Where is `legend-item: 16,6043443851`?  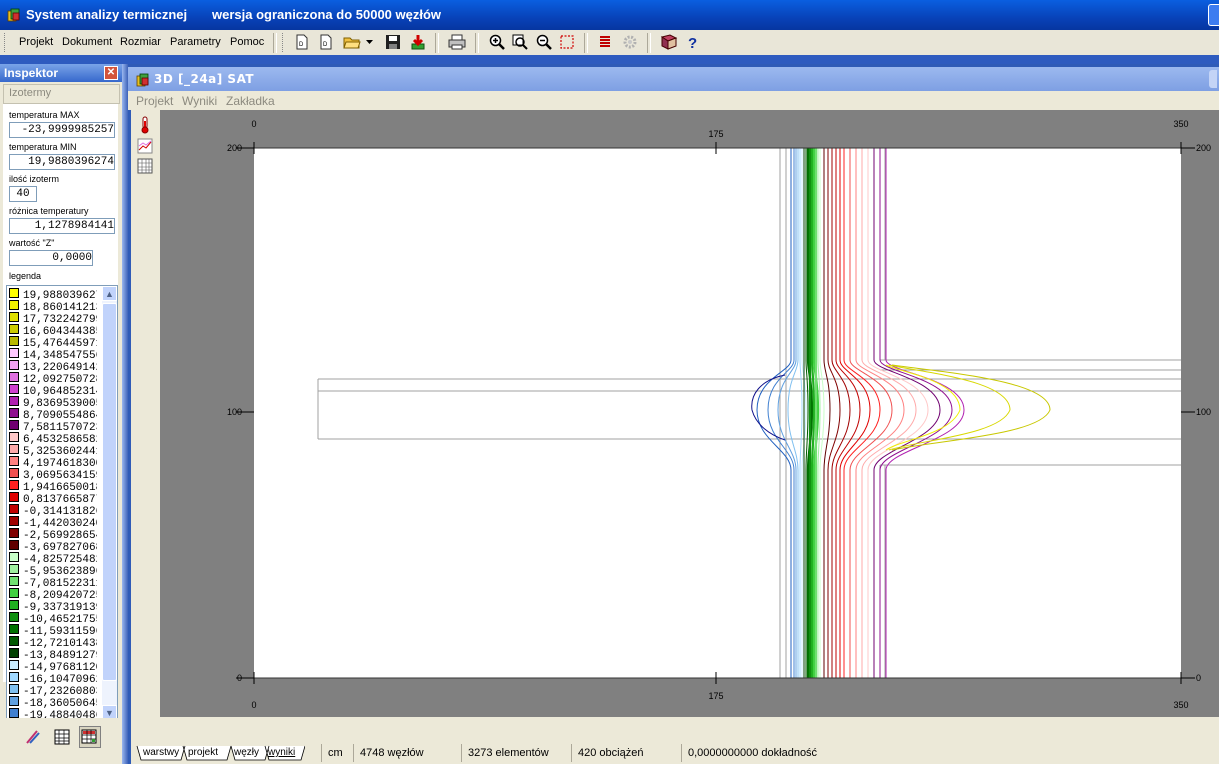
legend-item: 16,6043443851 is located at coordinates (53, 330).